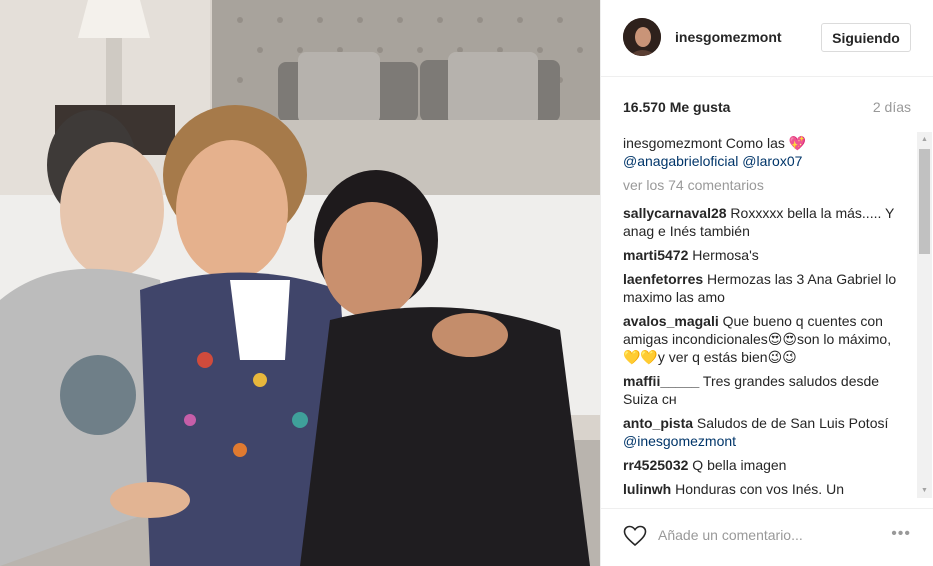  I want to click on view-all-comments-link: ver los 74 comentarios, so click(765, 185).